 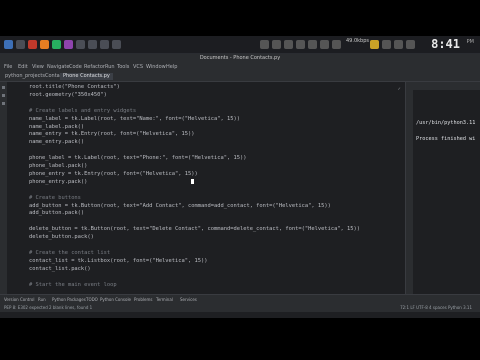 What do you see at coordinates (446, 123) in the screenshot?
I see `run-output-line: /usr/bin/python3.11` at bounding box center [446, 123].